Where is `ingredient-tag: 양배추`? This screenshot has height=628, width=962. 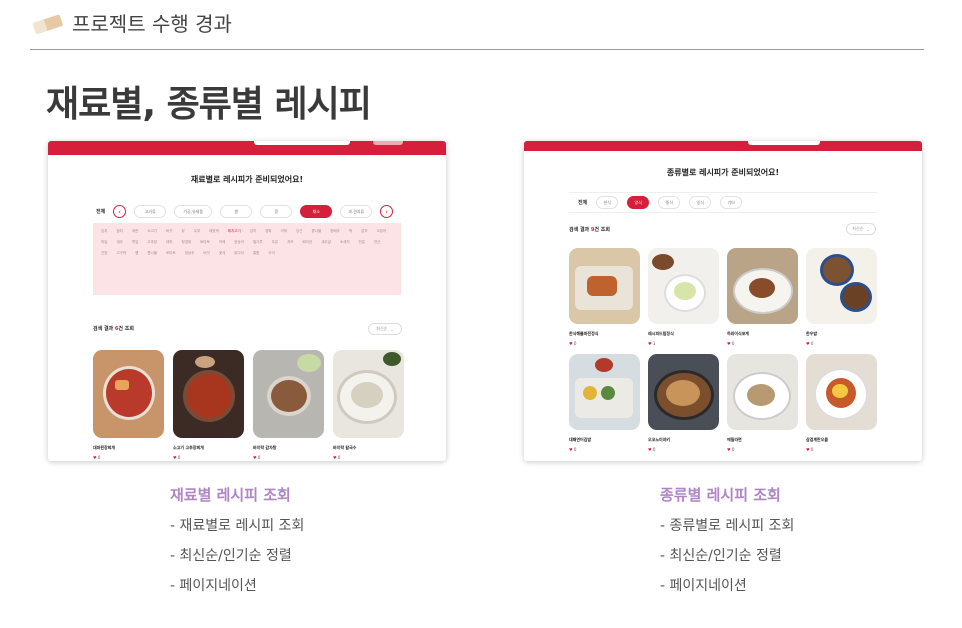 ingredient-tag: 양배추 is located at coordinates (335, 231).